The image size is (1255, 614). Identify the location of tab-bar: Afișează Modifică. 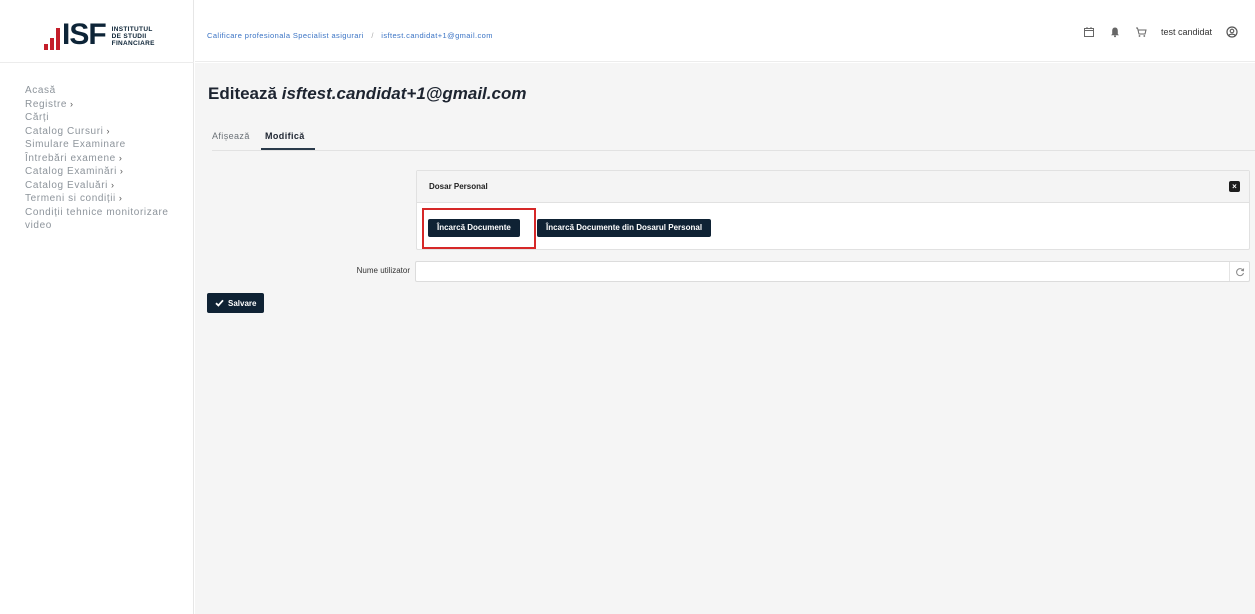
(733, 141).